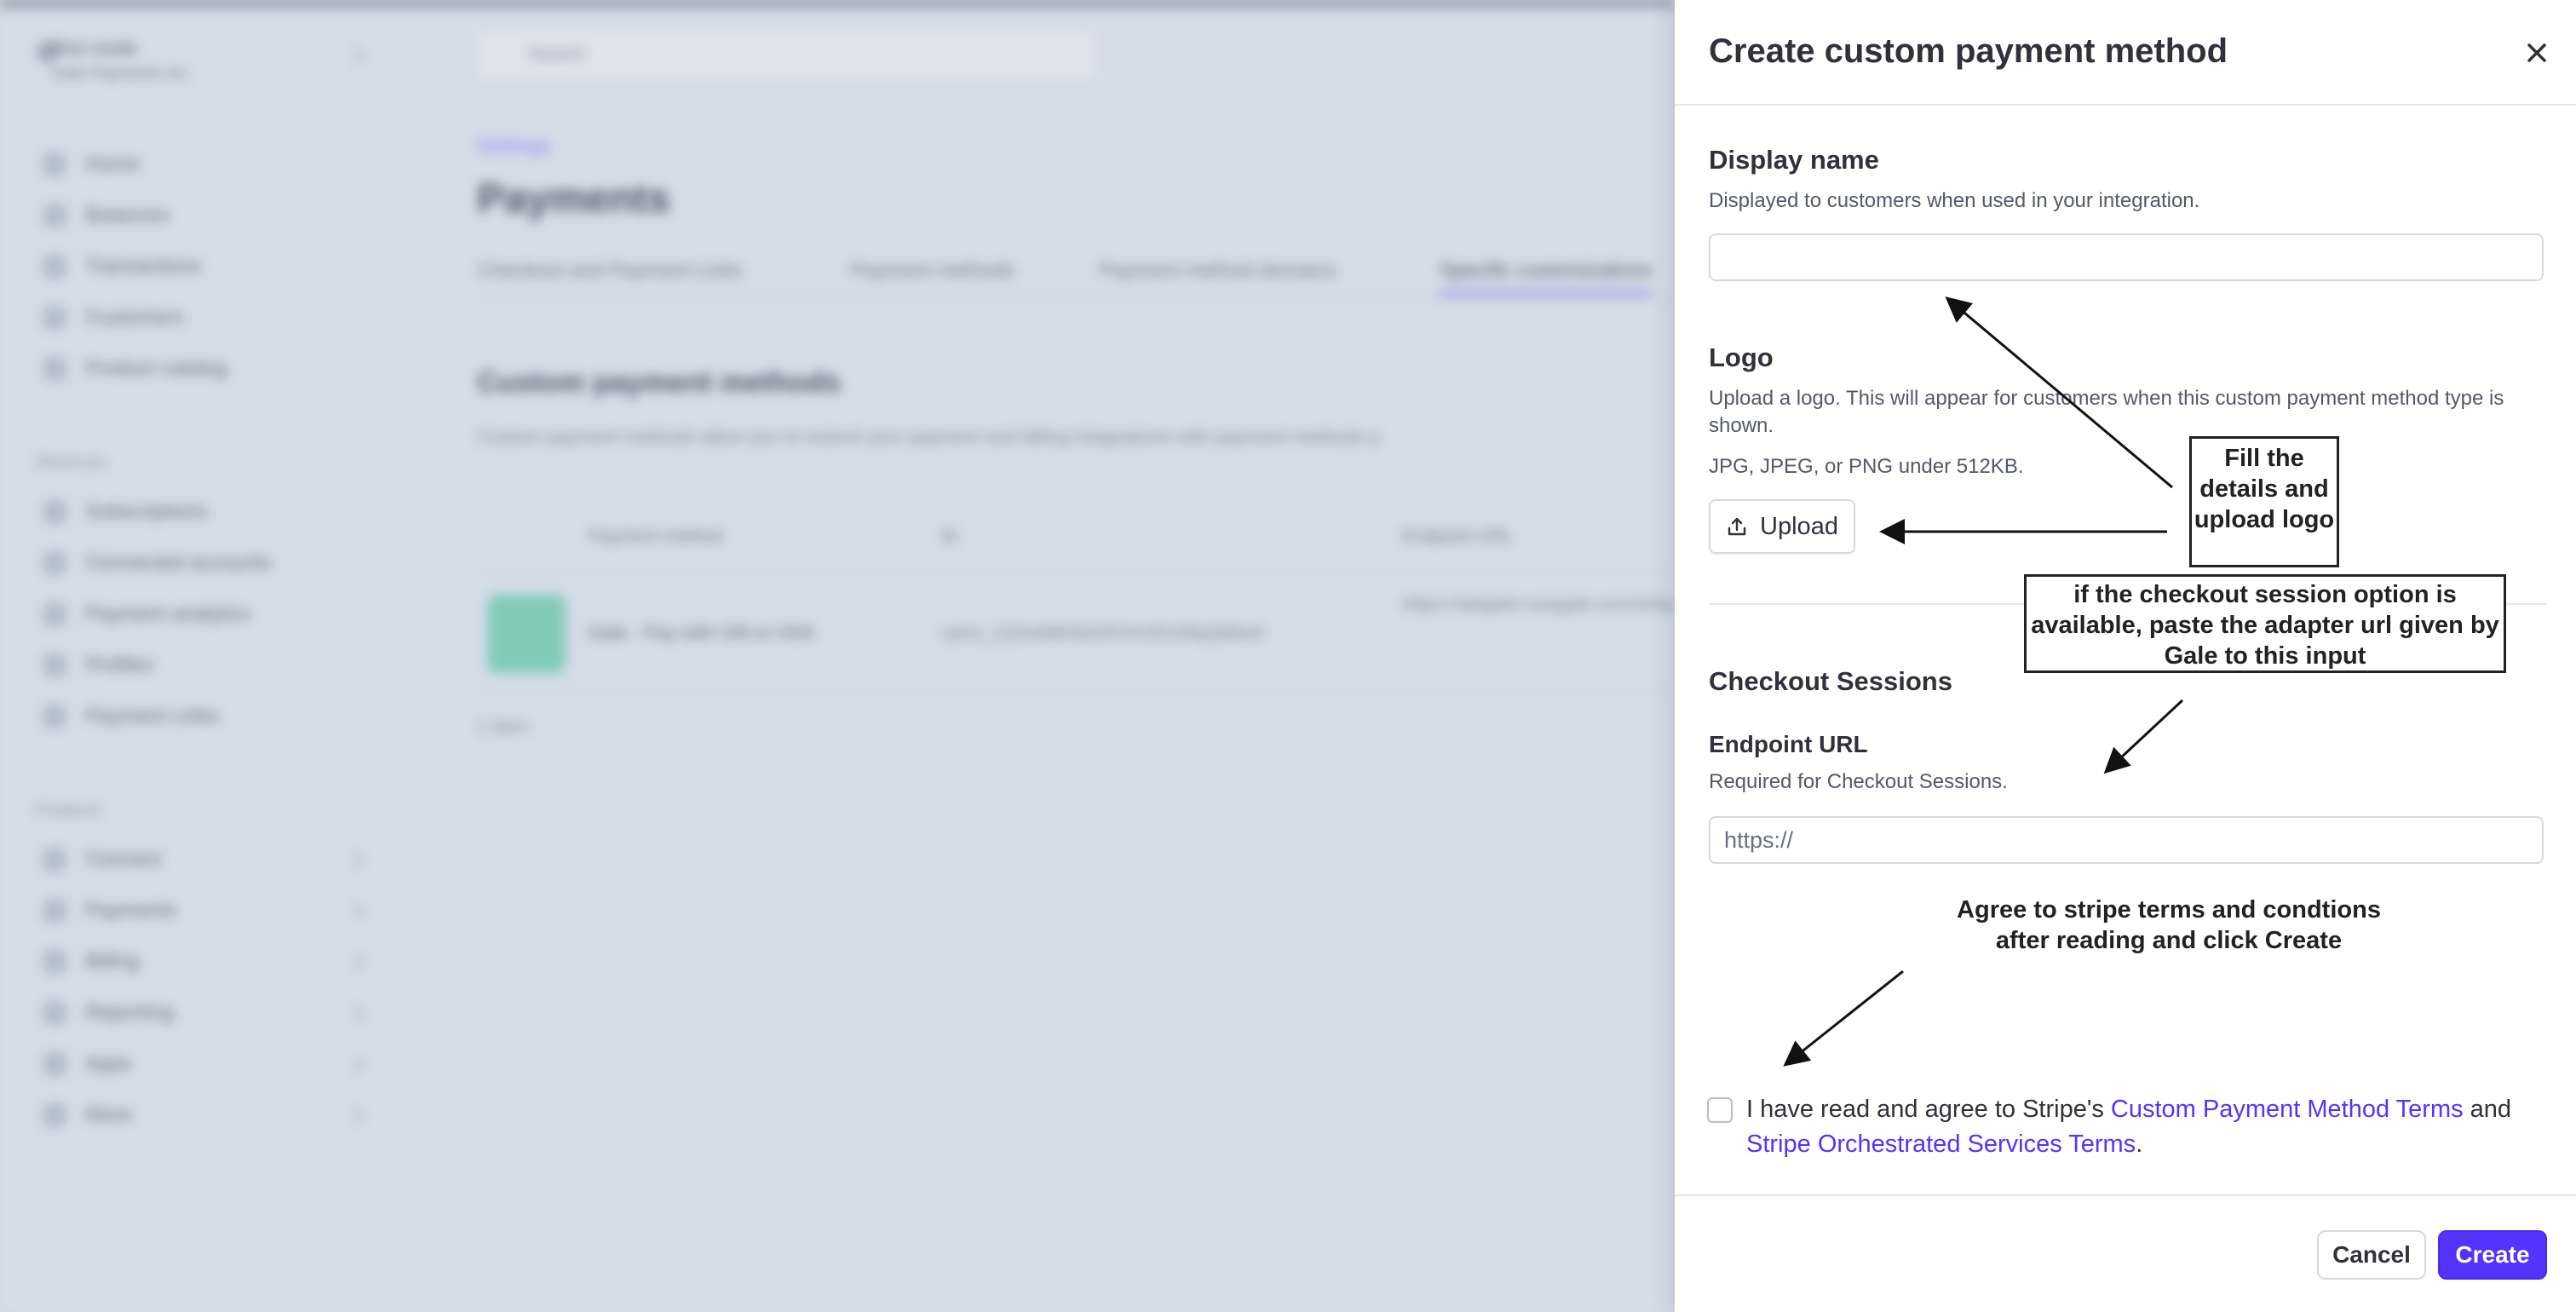 The width and height of the screenshot is (2576, 1312). Describe the element at coordinates (503, 726) in the screenshot. I see `result-count: 1 item` at that location.